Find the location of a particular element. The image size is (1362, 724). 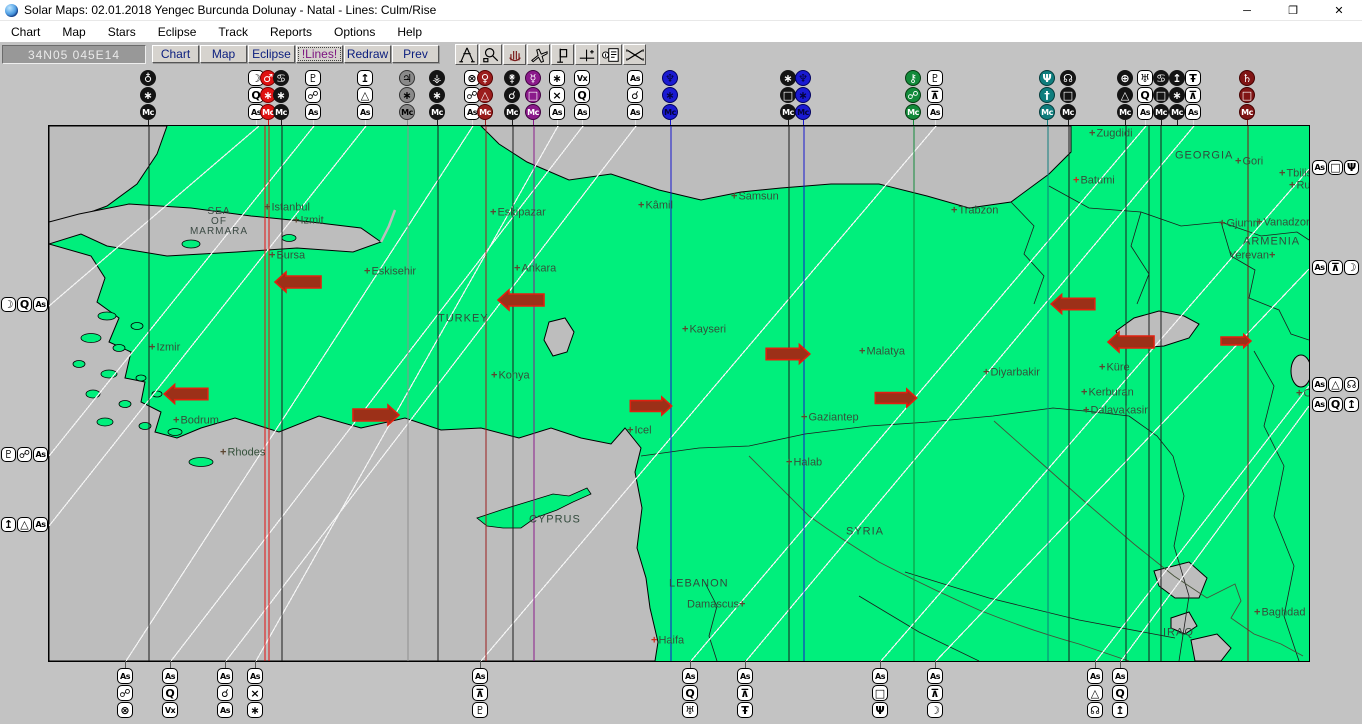

zoom-flag-icon is located at coordinates (561, 55).